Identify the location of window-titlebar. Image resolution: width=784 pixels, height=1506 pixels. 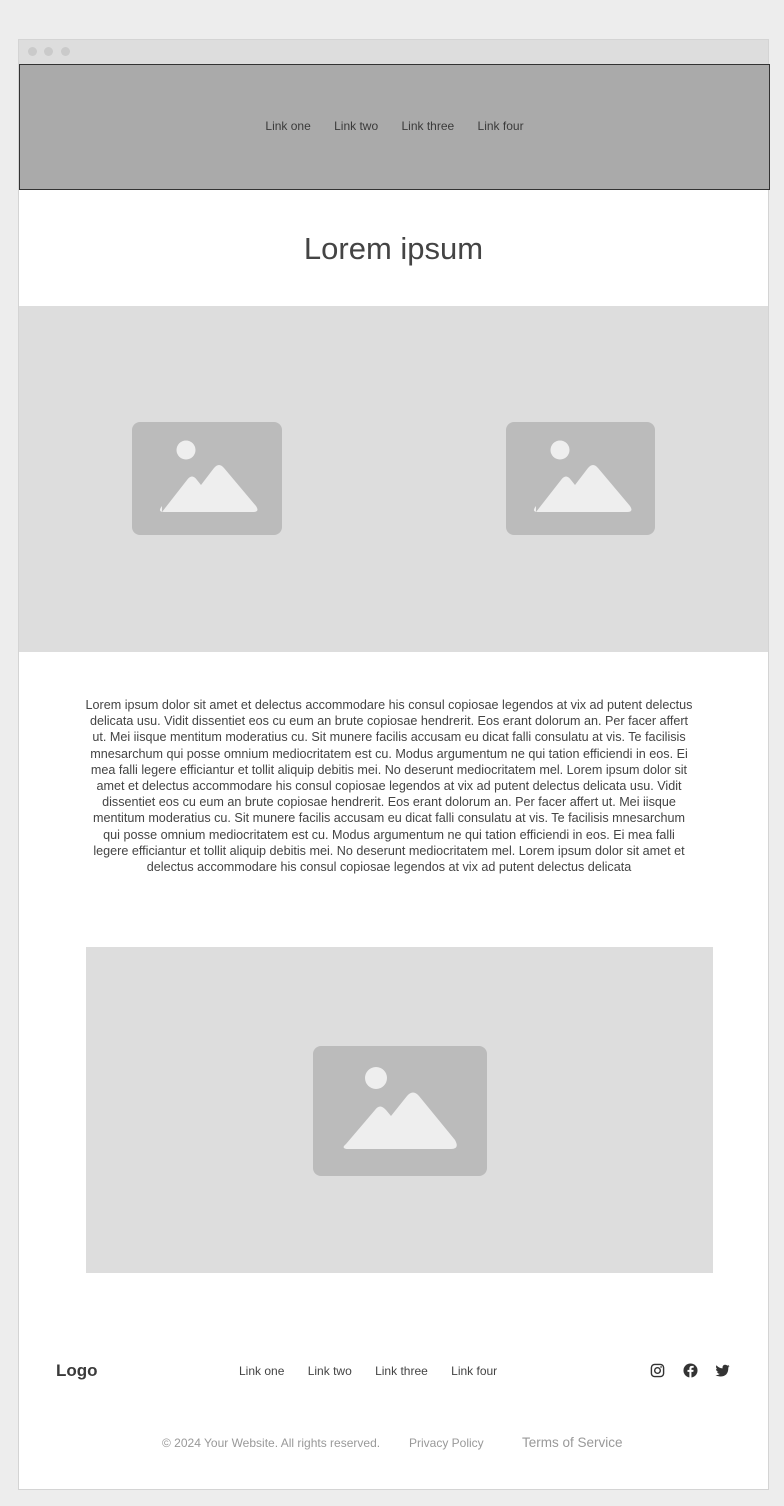
(393, 52).